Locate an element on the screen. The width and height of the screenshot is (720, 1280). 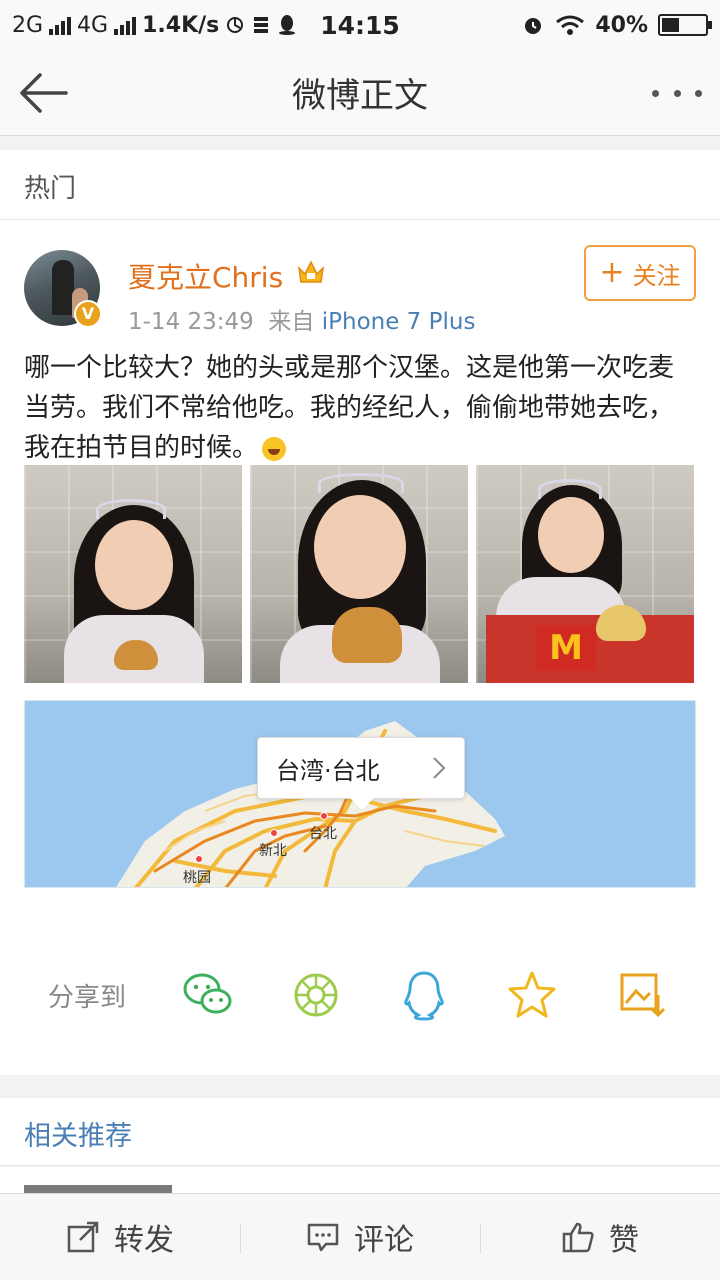
bottom-action-bar: 转发 评论 赞 is located at coordinates (360, 1236).